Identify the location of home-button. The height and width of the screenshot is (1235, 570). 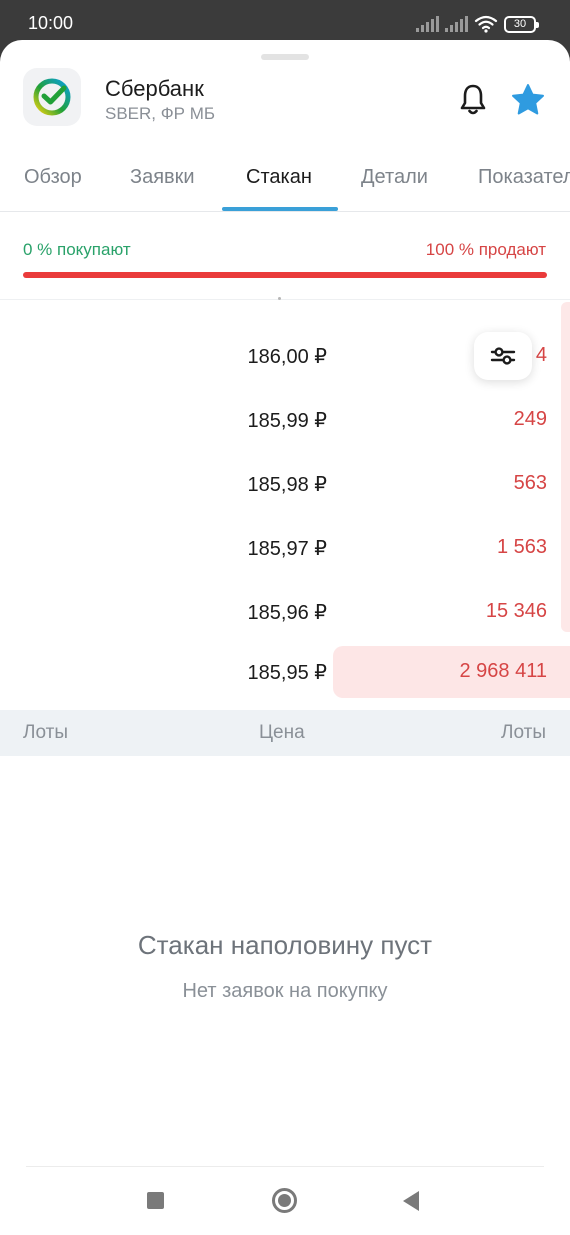
(284, 1200).